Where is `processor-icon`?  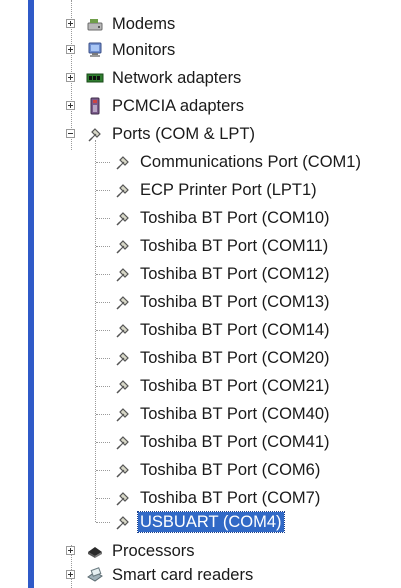 processor-icon is located at coordinates (95, 552).